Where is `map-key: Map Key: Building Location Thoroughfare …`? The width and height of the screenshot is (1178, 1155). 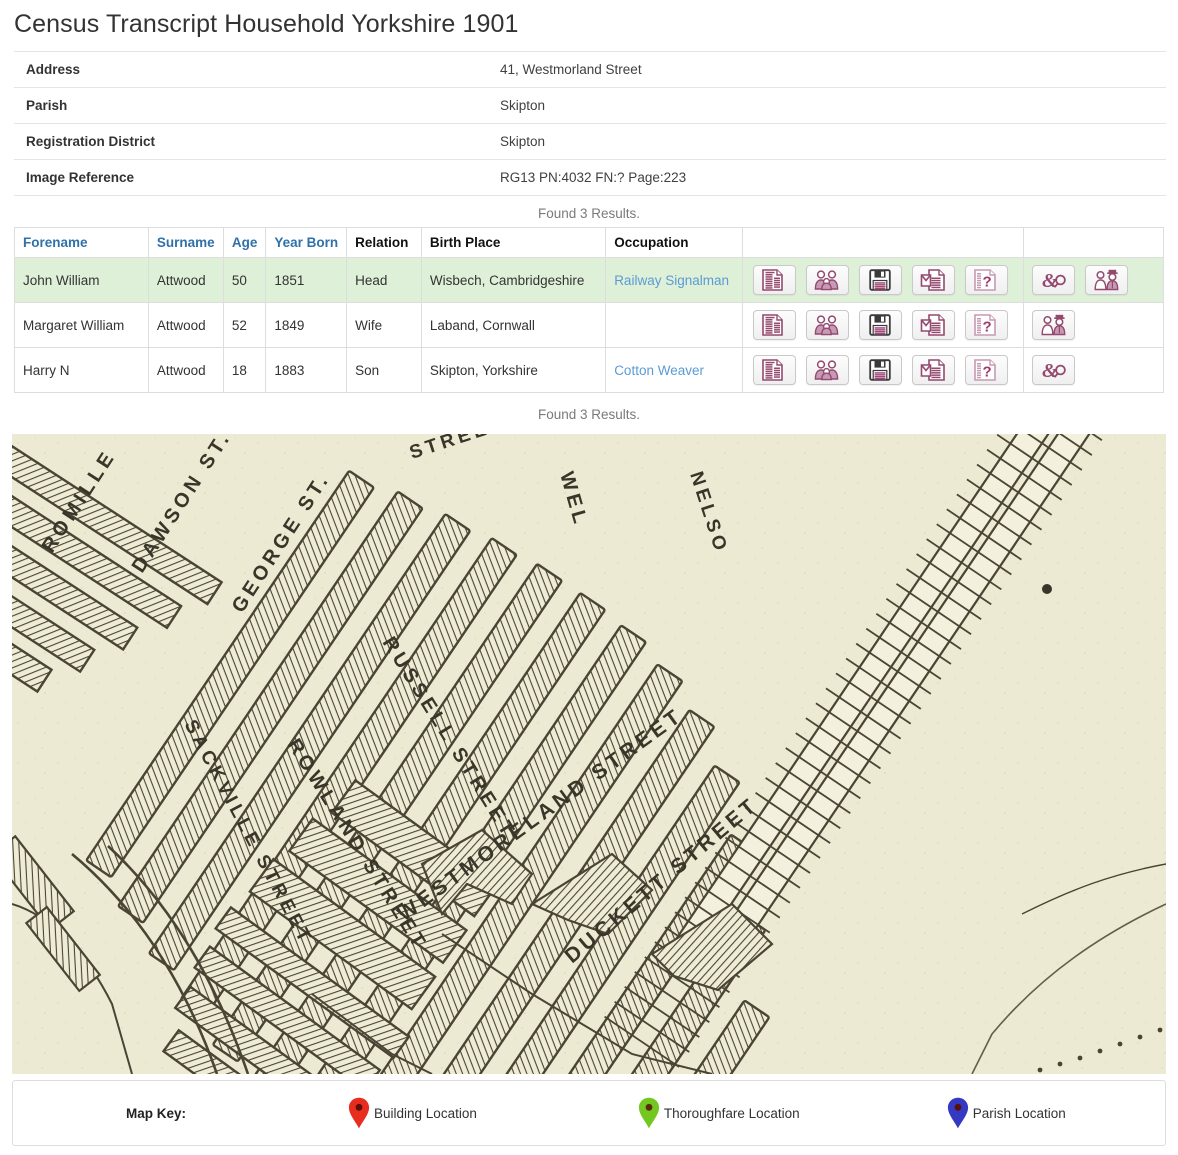 map-key: Map Key: Building Location Thoroughfare … is located at coordinates (589, 1113).